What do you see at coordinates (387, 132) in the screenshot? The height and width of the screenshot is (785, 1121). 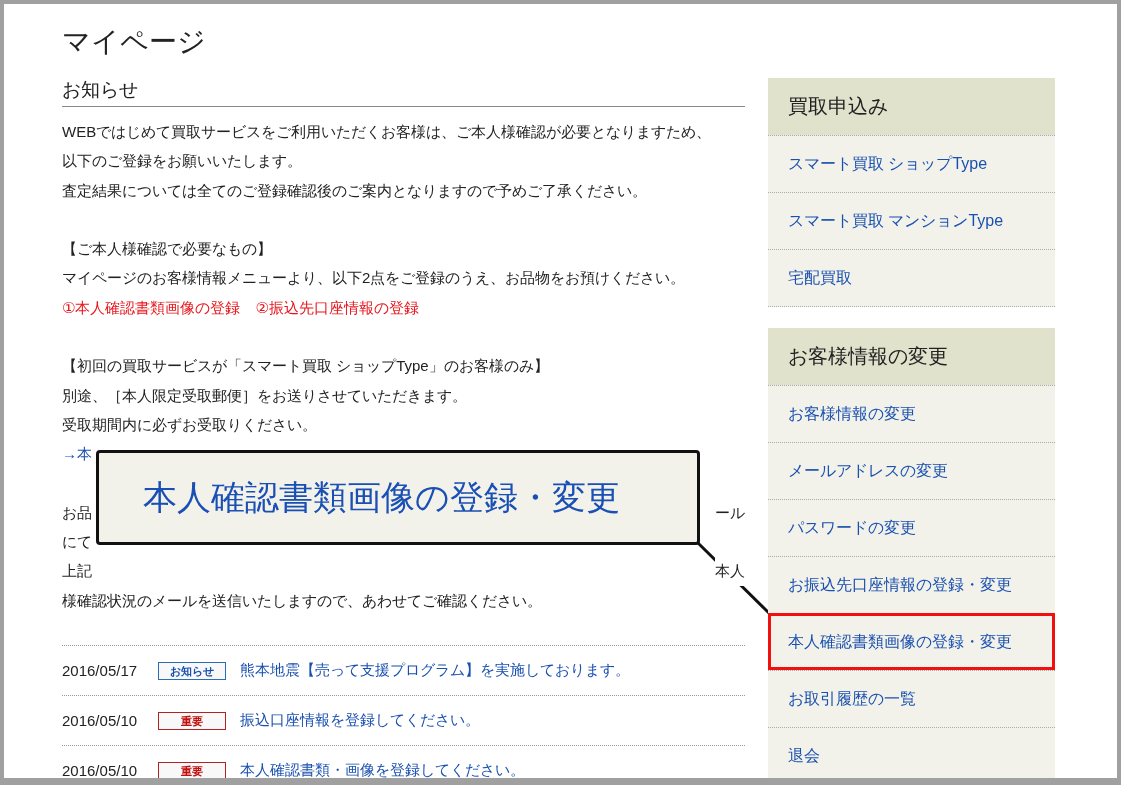 I see `text-line: WEBではじめて買取サービスをご利用いただくお客様は、ご本人様確認が必要となりますため、` at bounding box center [387, 132].